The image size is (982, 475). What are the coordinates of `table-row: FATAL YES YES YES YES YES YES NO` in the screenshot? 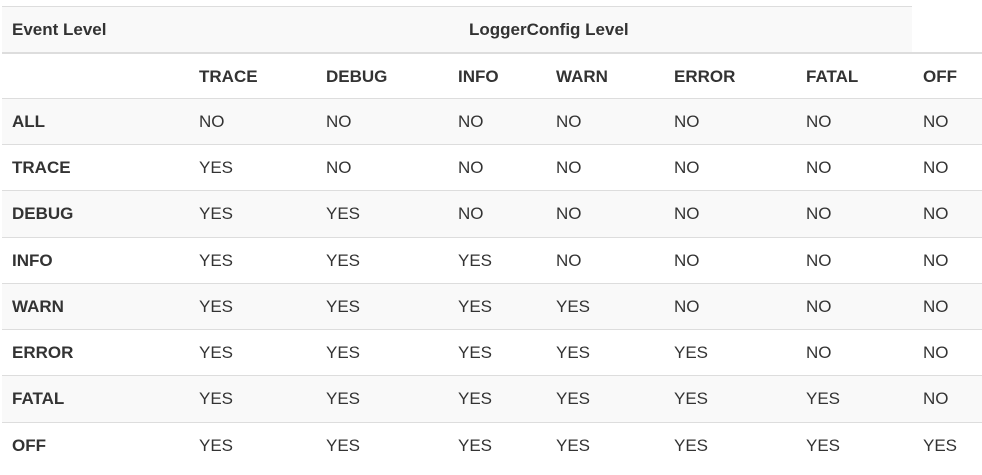 It's located at (492, 398).